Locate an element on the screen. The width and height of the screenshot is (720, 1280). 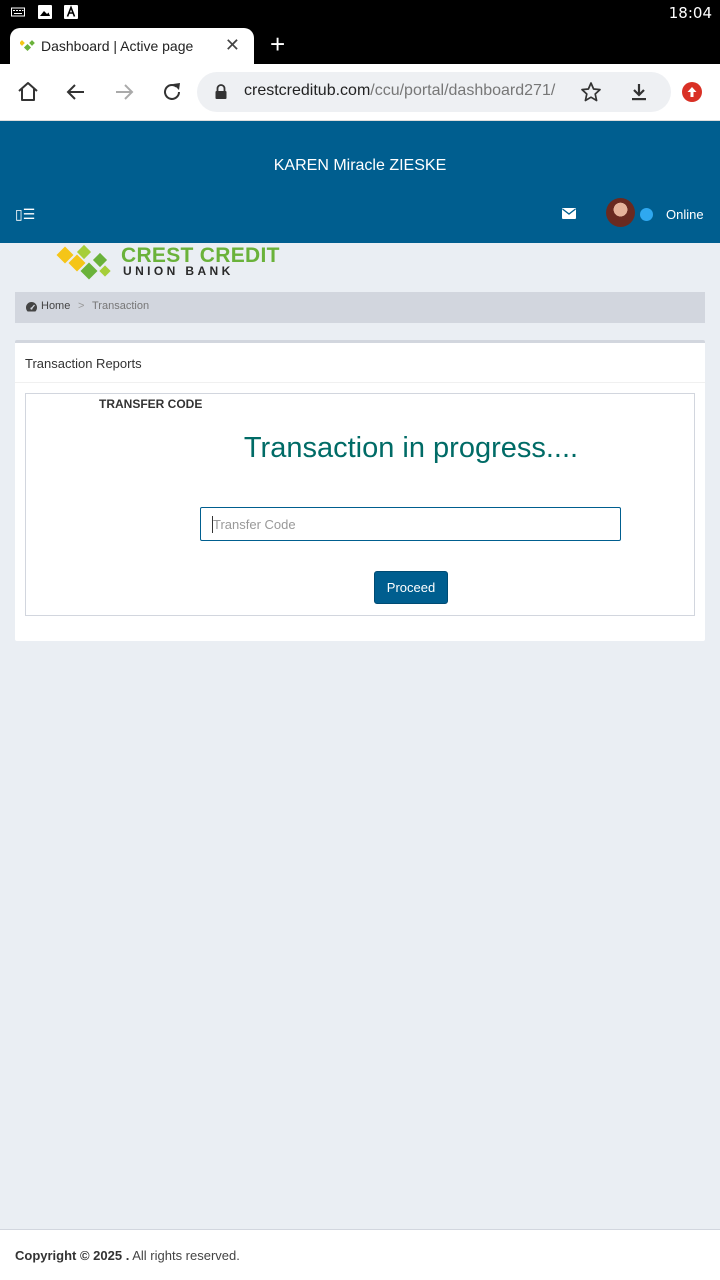
download-icon is located at coordinates (639, 92).